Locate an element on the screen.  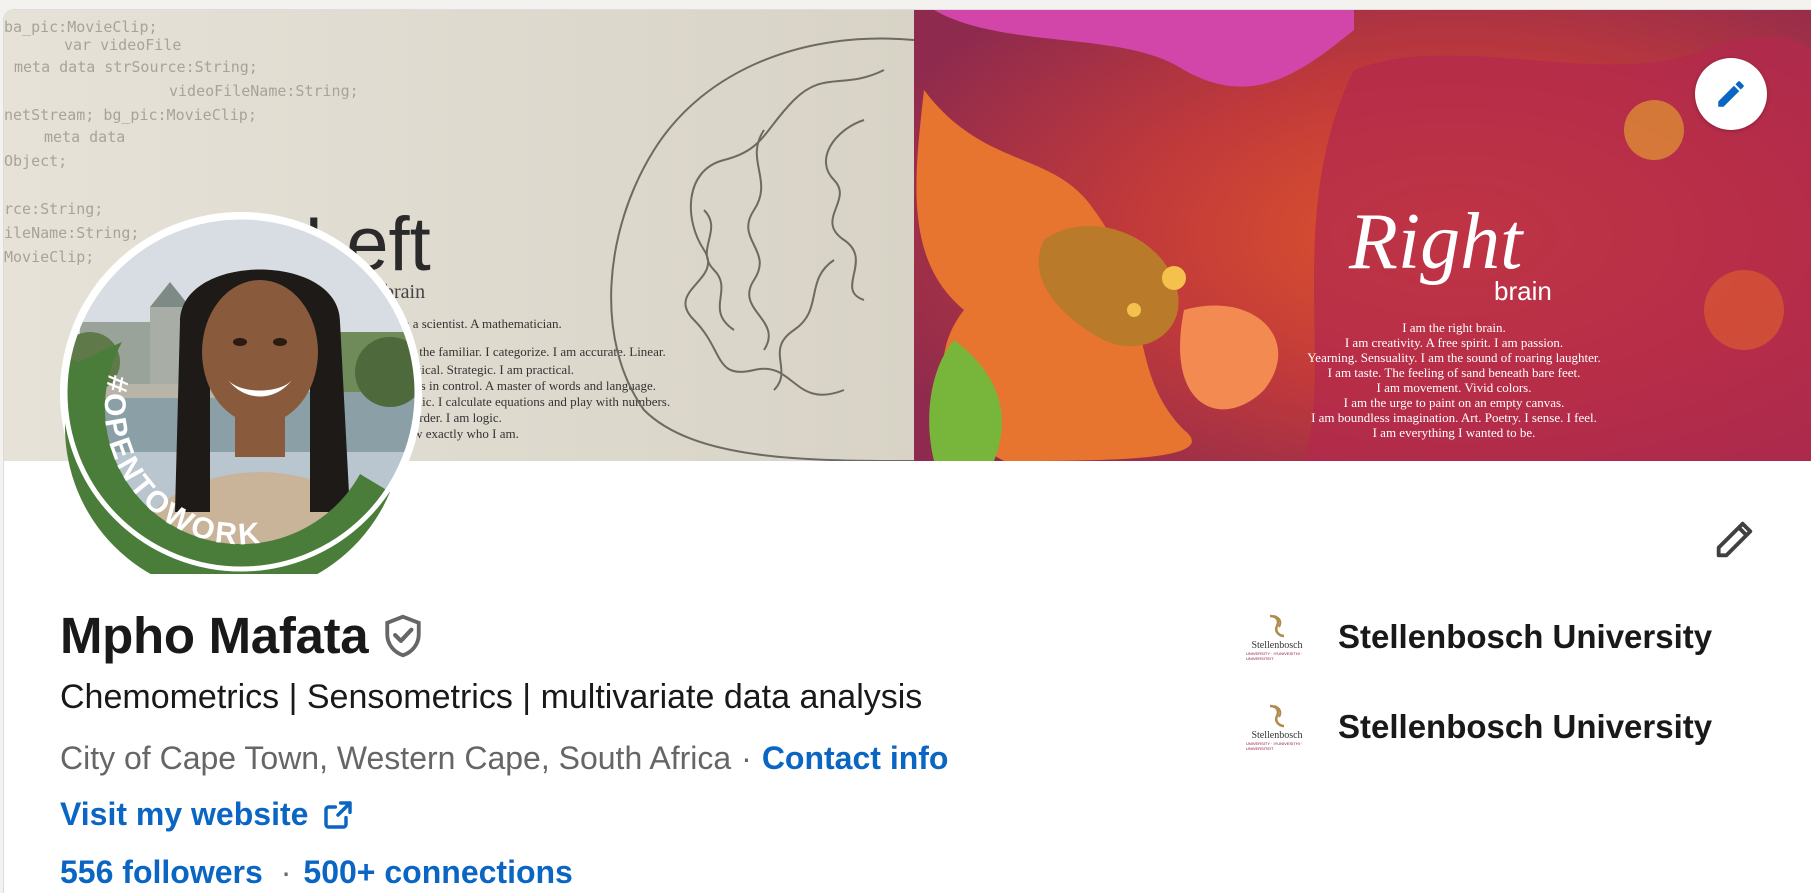
profile-photo: #OPENTOWORK is located at coordinates (241, 393).